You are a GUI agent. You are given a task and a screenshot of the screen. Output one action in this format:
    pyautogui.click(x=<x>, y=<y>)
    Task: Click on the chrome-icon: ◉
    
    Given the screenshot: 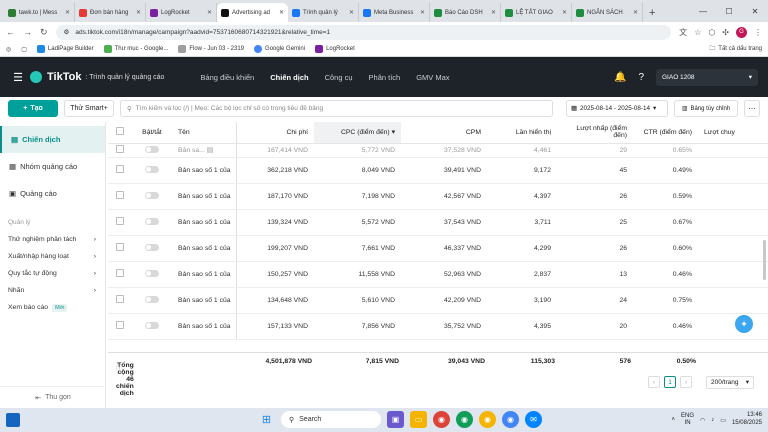 What is the action you would take?
    pyautogui.click(x=441, y=419)
    